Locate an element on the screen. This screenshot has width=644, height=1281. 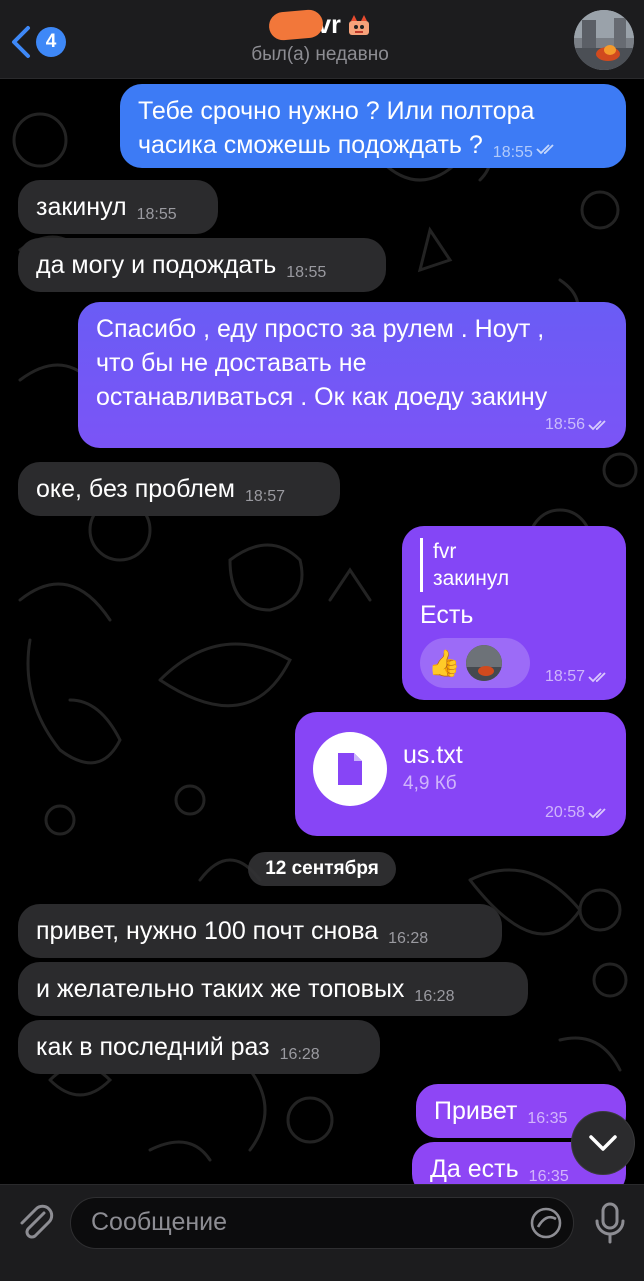
reaction-emoji: 👍 is located at coordinates (444, 663).